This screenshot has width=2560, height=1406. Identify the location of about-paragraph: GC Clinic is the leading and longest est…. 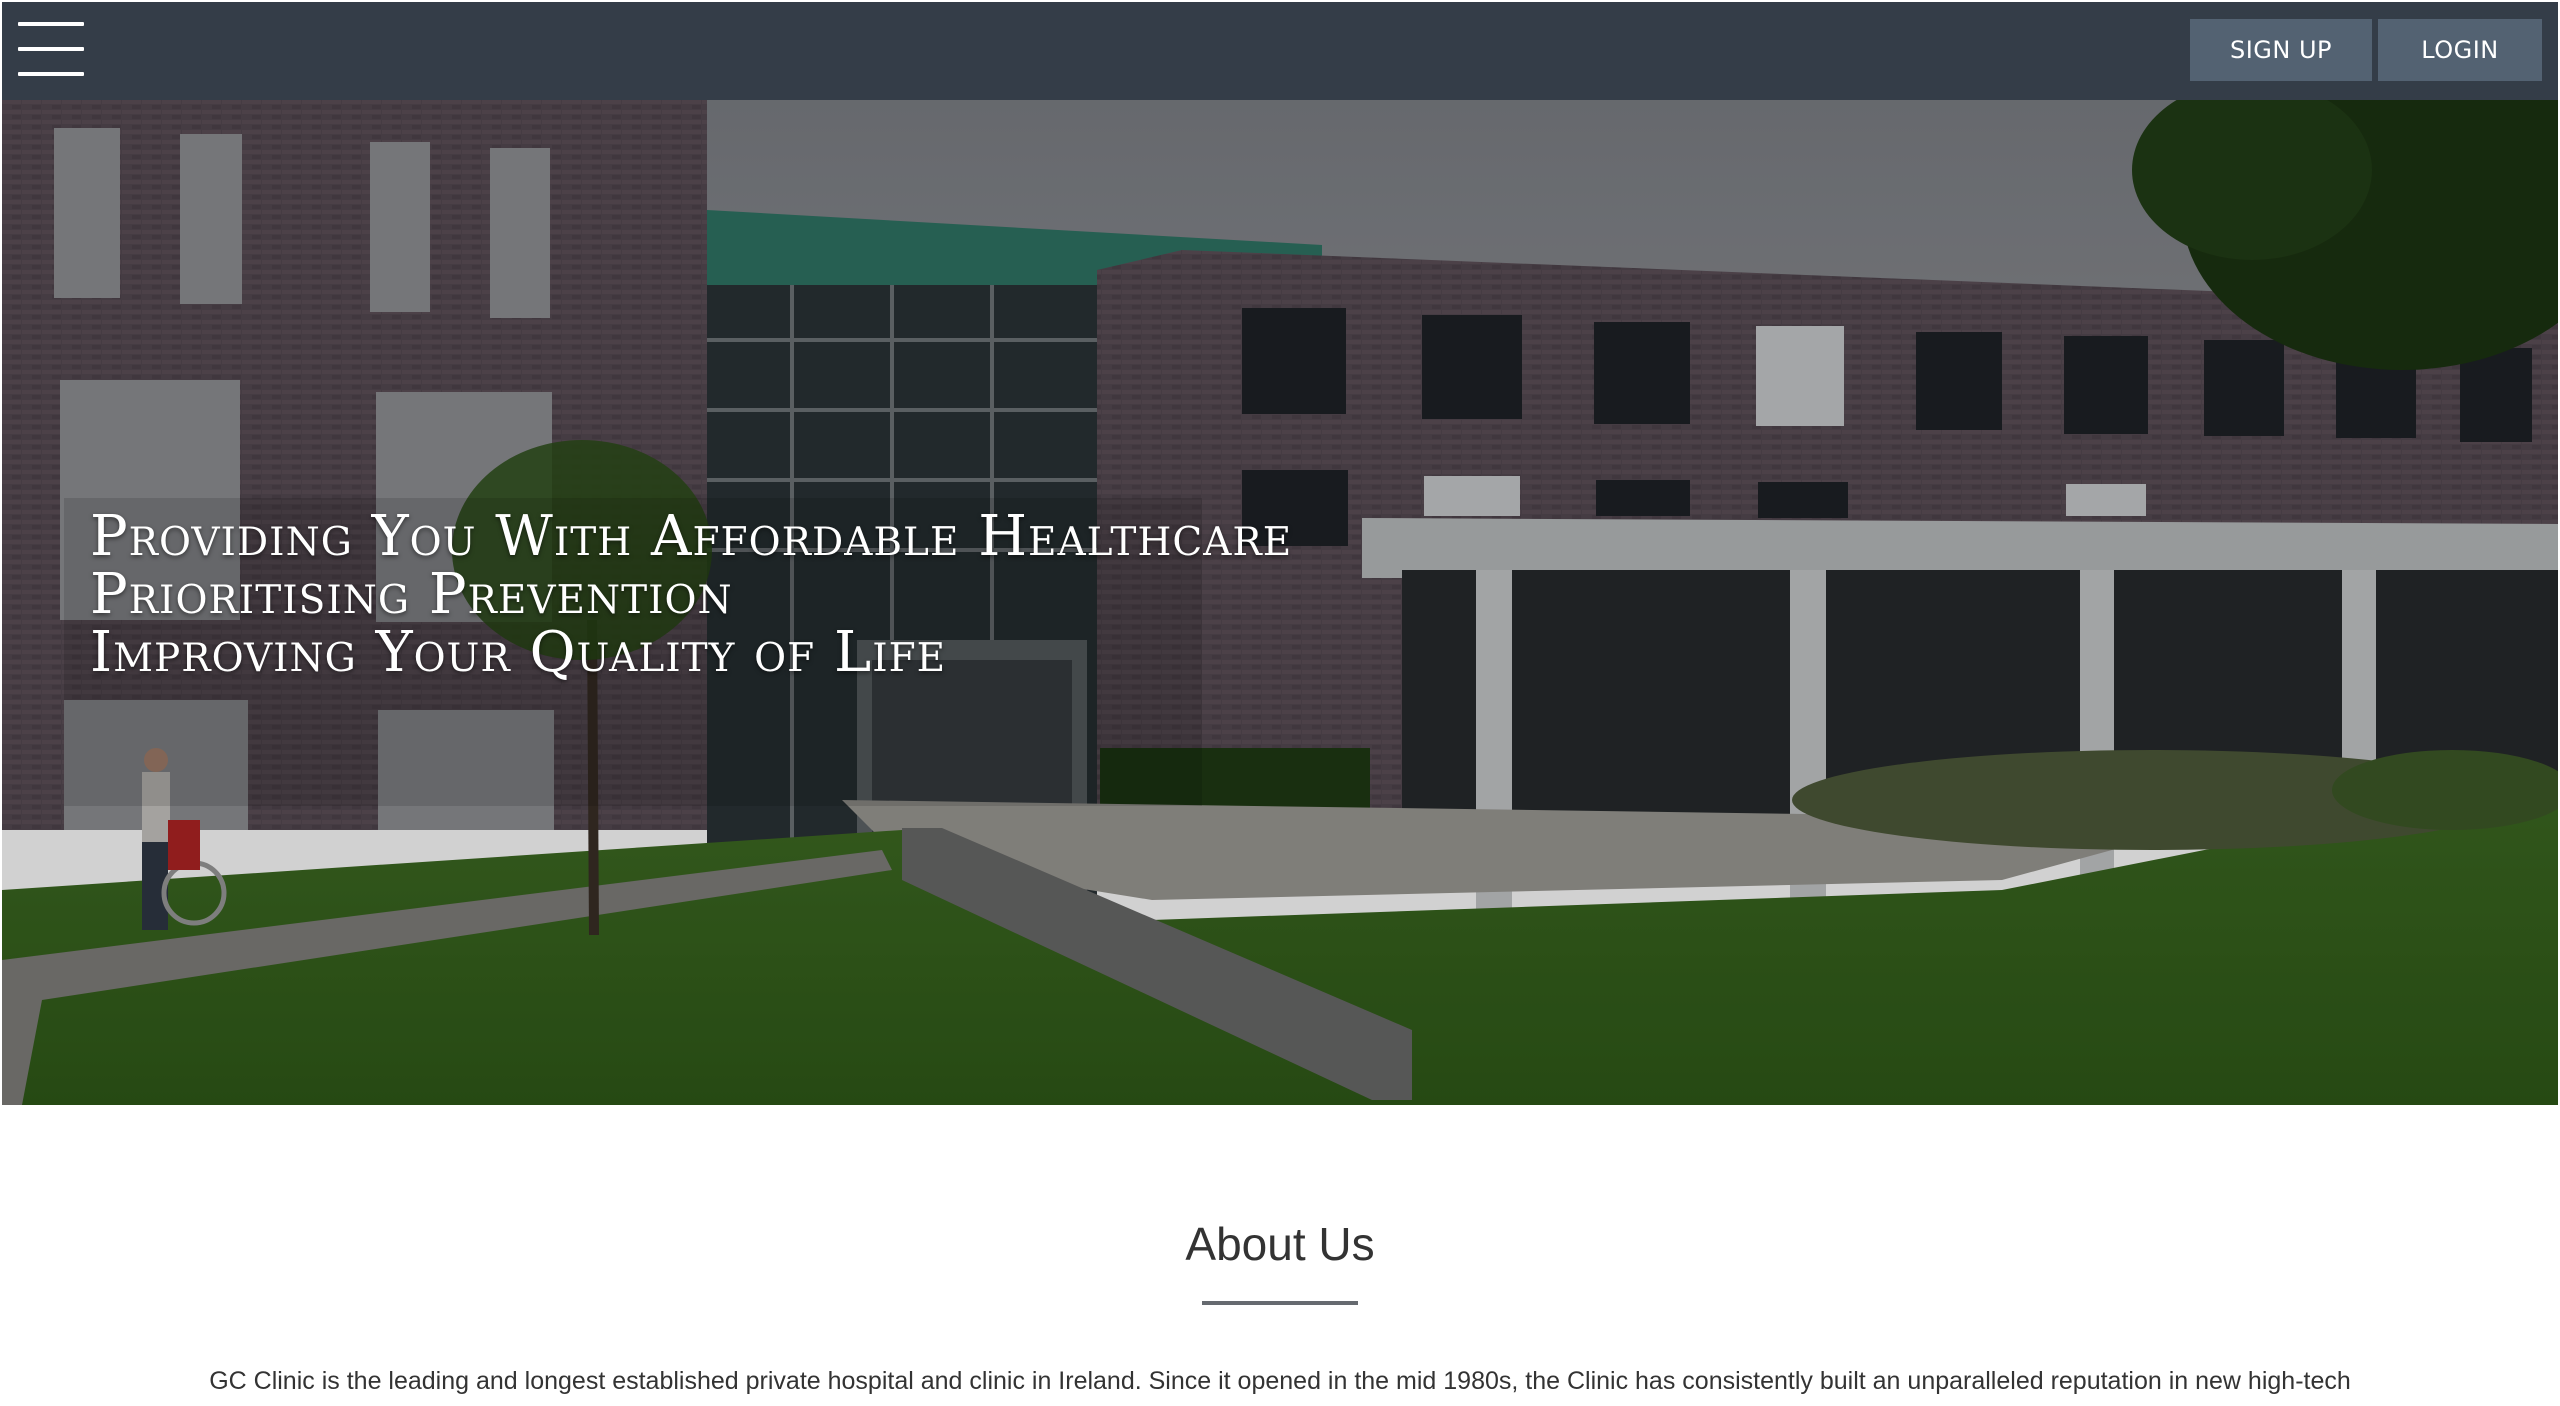
(1280, 1381).